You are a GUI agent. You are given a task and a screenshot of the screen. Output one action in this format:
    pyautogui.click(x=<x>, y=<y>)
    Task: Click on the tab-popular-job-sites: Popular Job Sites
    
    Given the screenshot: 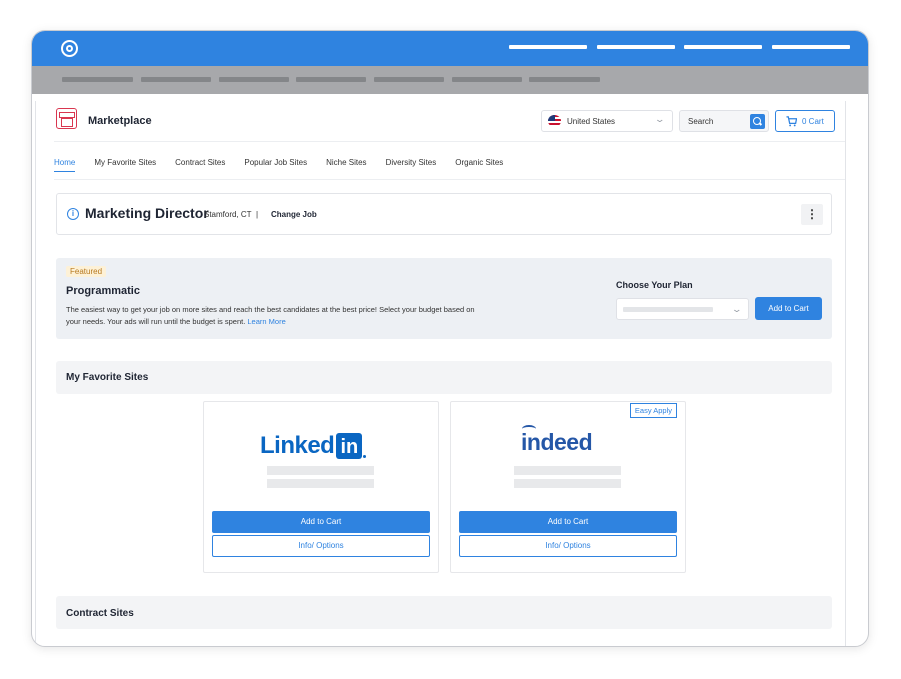 What is the action you would take?
    pyautogui.click(x=275, y=165)
    